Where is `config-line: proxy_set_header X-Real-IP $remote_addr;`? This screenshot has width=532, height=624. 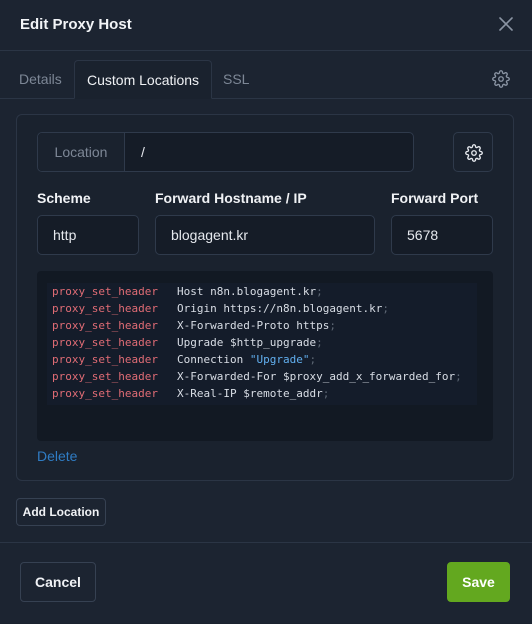
config-line: proxy_set_header X-Real-IP $remote_addr; is located at coordinates (191, 393).